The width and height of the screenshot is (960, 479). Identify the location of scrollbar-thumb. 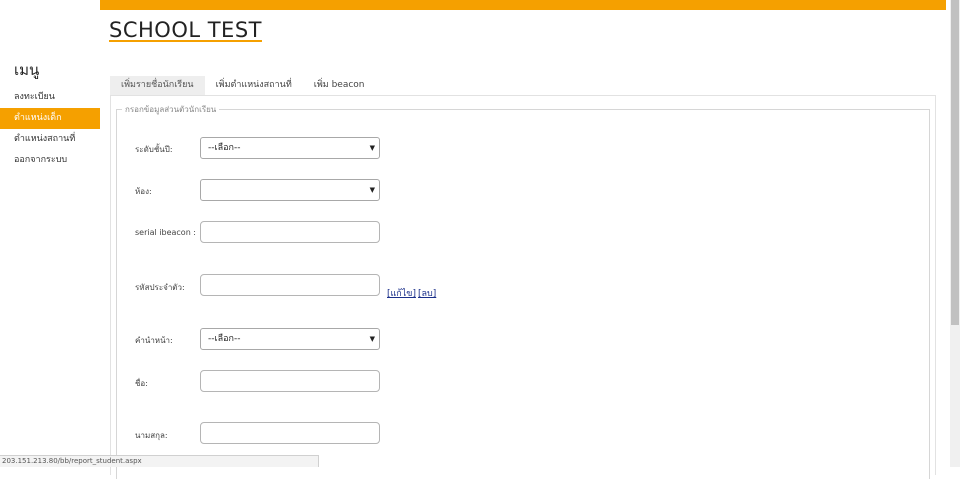
(955, 162).